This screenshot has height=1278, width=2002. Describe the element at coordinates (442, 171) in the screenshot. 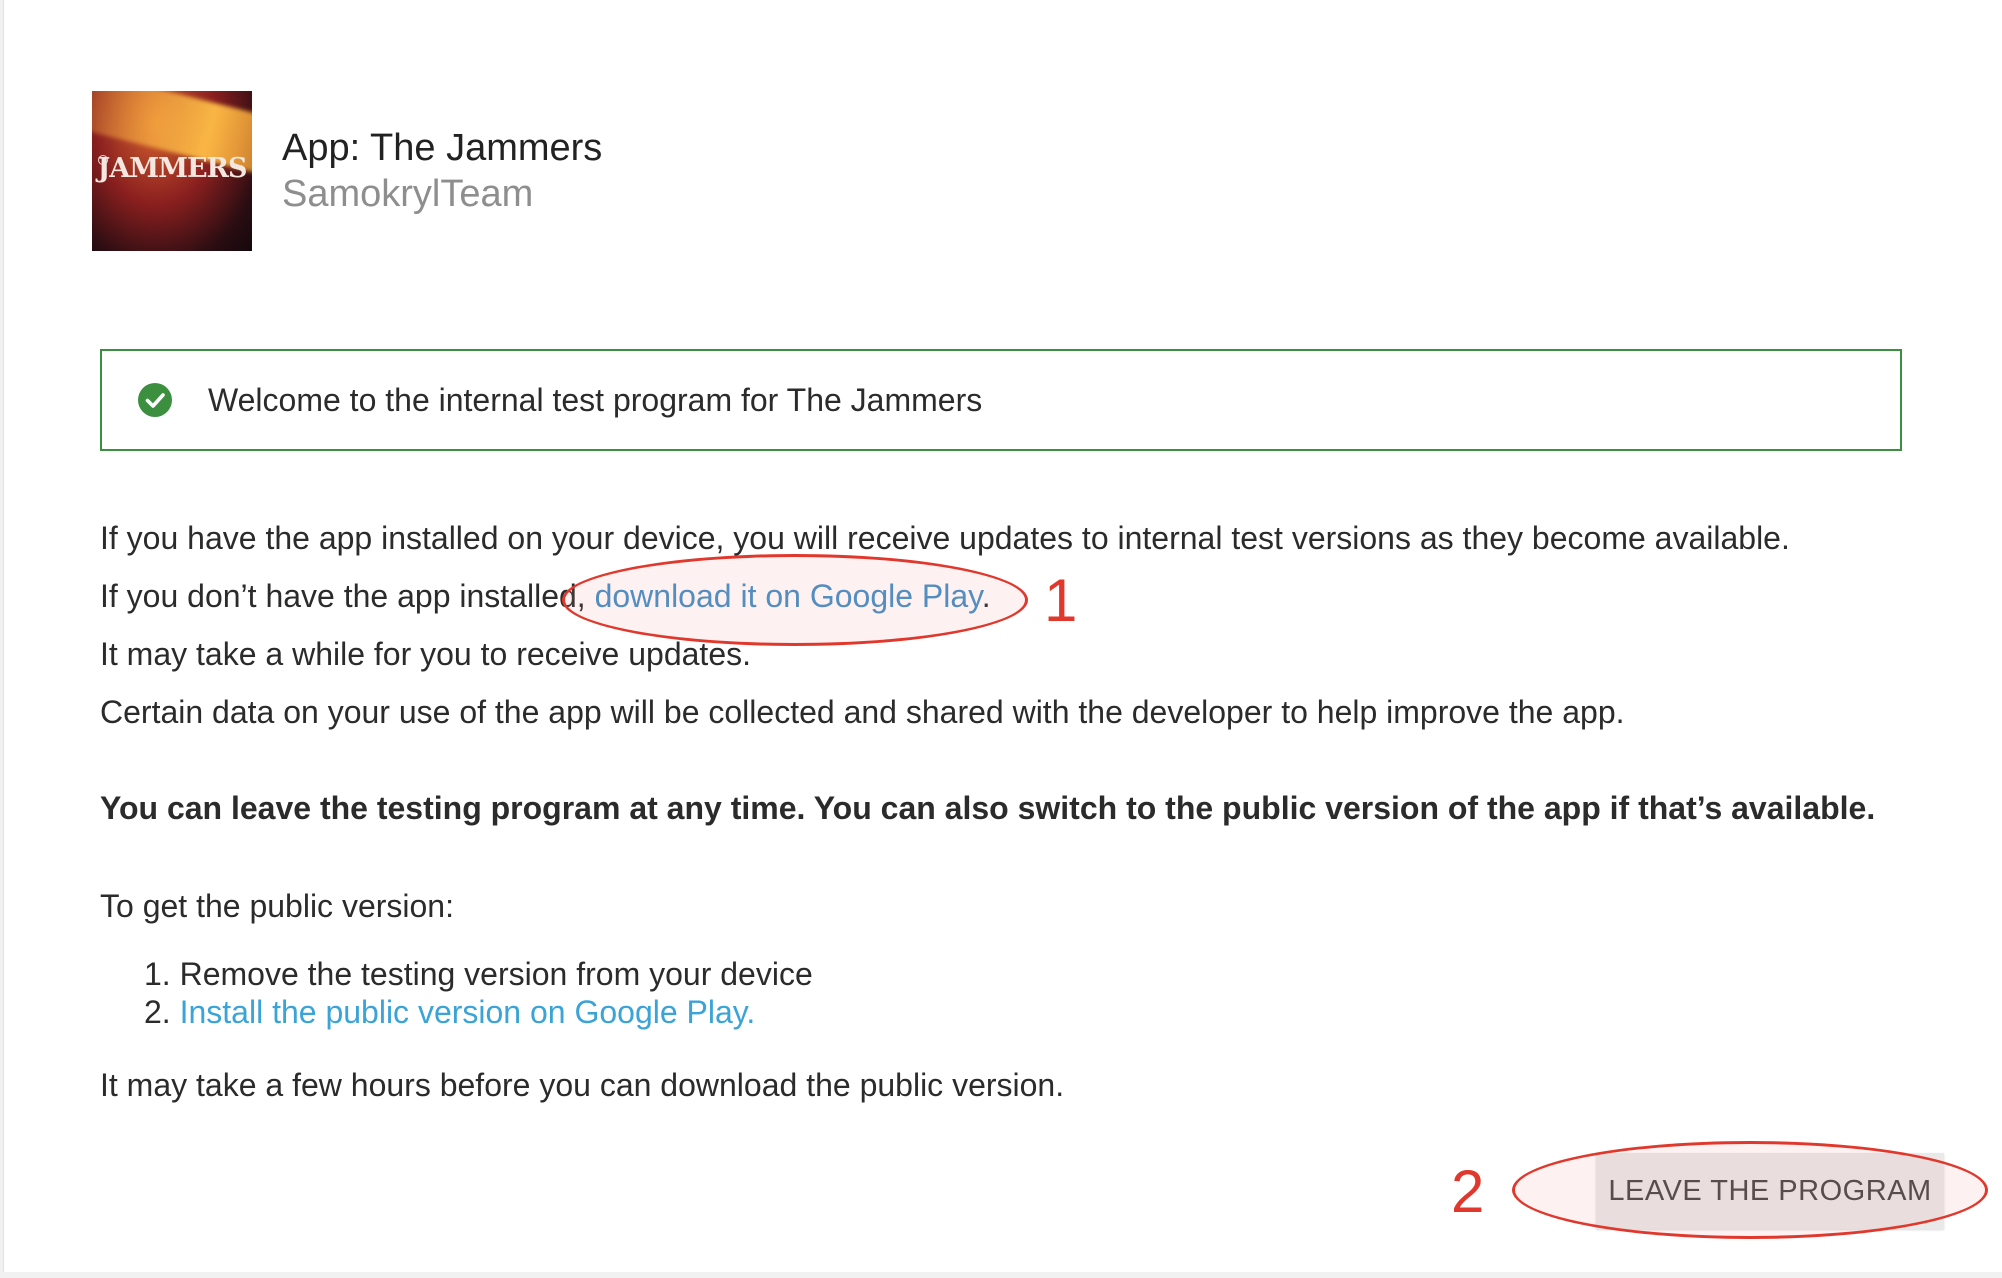

I see `app-meta: App: The Jammers SamokrylTeam` at that location.